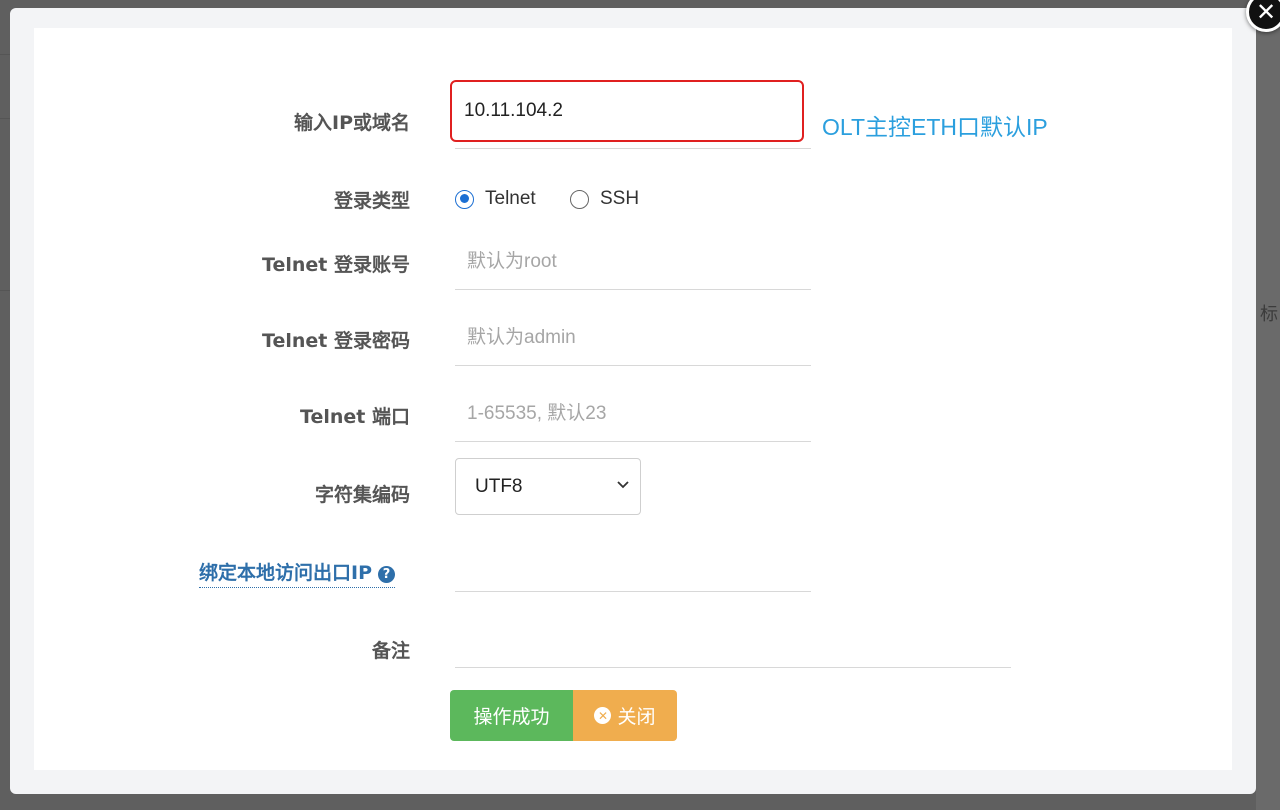 The height and width of the screenshot is (810, 1280). I want to click on account-input, so click(633, 262).